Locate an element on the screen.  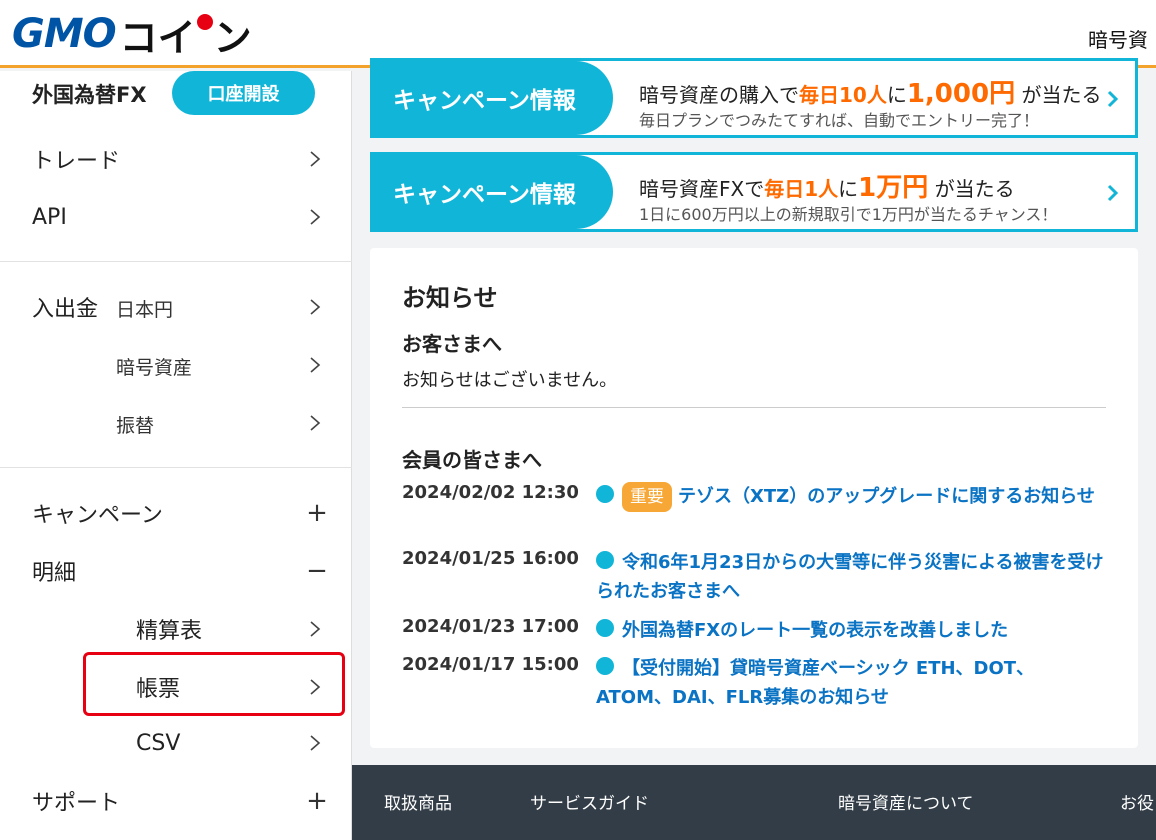
important-badge: 重要 is located at coordinates (647, 497).